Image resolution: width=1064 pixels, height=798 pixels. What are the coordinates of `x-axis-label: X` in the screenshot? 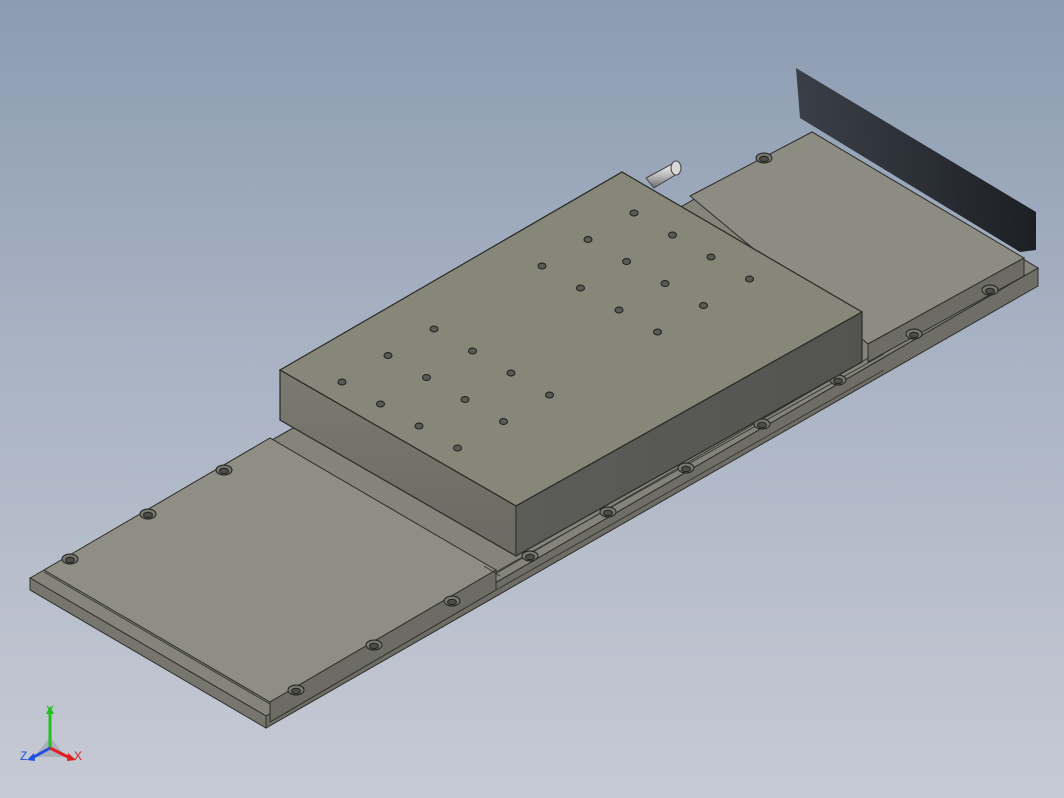 It's located at (78, 756).